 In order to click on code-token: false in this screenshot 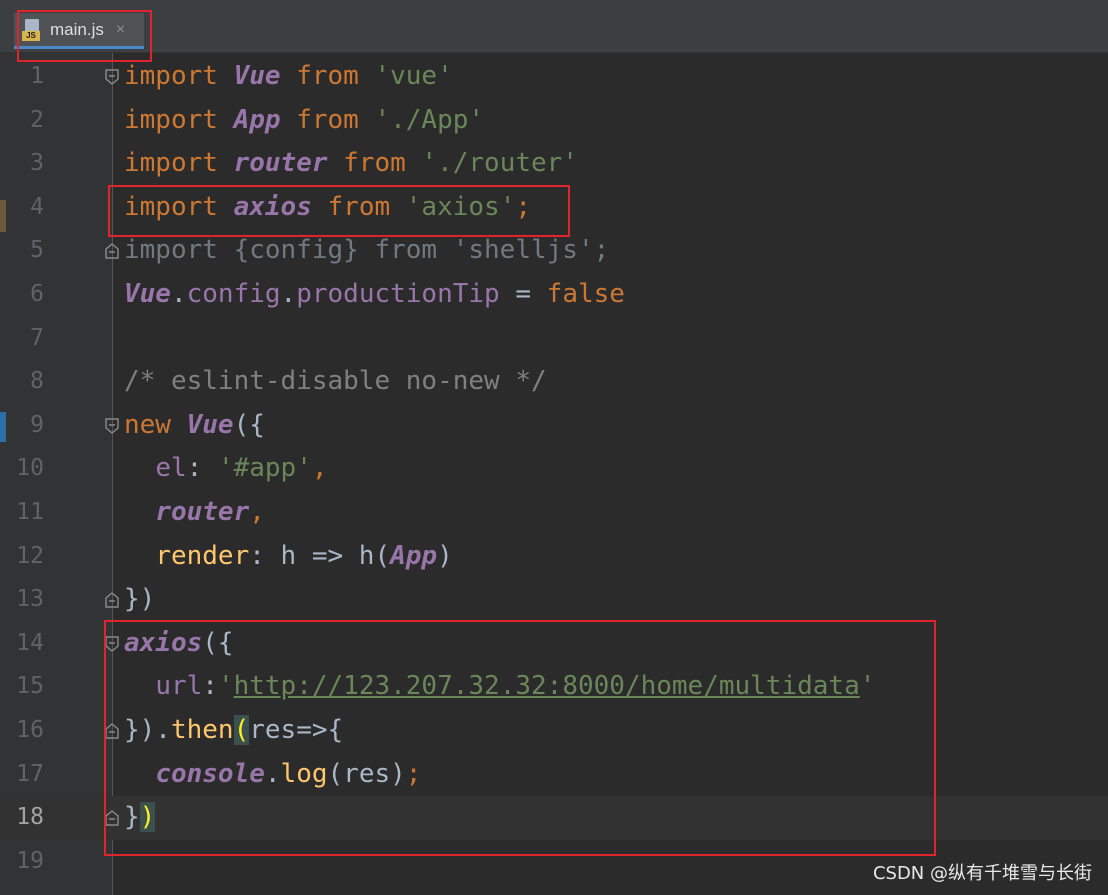, I will do `click(585, 293)`.